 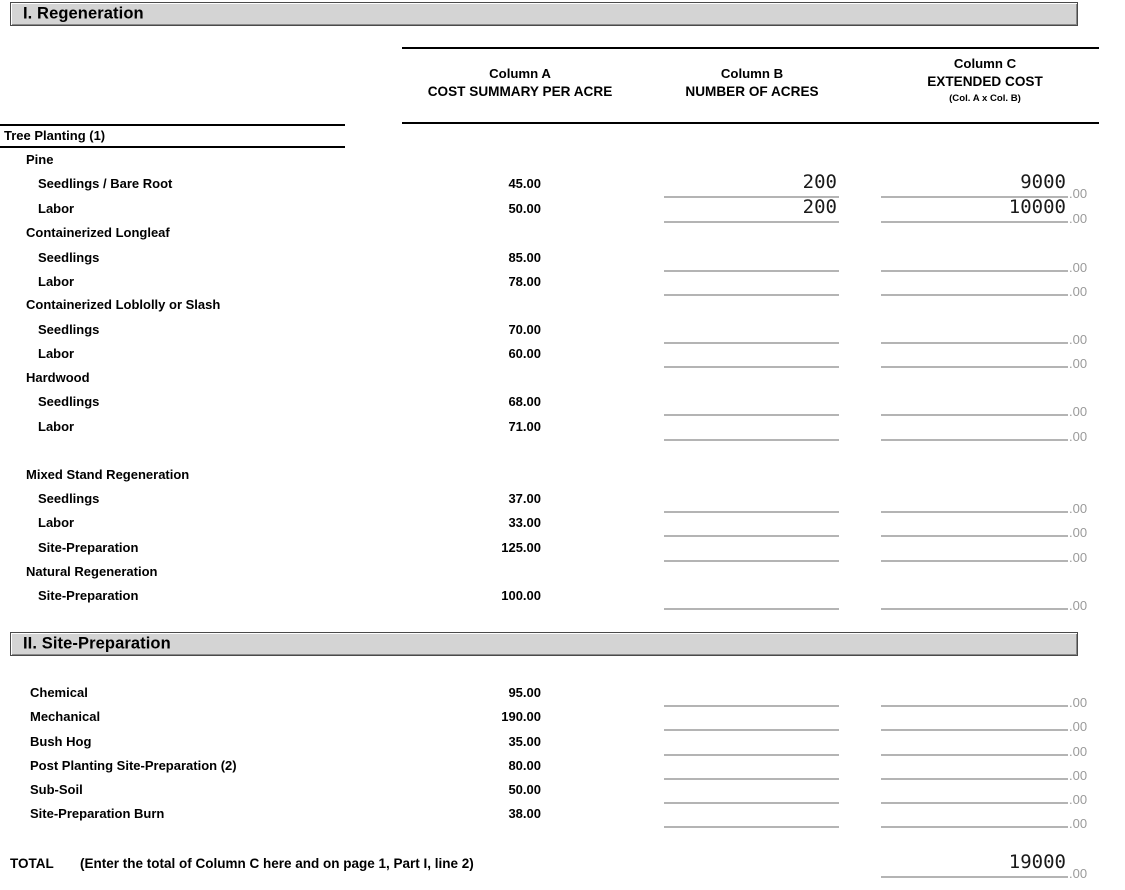 What do you see at coordinates (524, 329) in the screenshot?
I see `cost-per-acre-value: 70.00` at bounding box center [524, 329].